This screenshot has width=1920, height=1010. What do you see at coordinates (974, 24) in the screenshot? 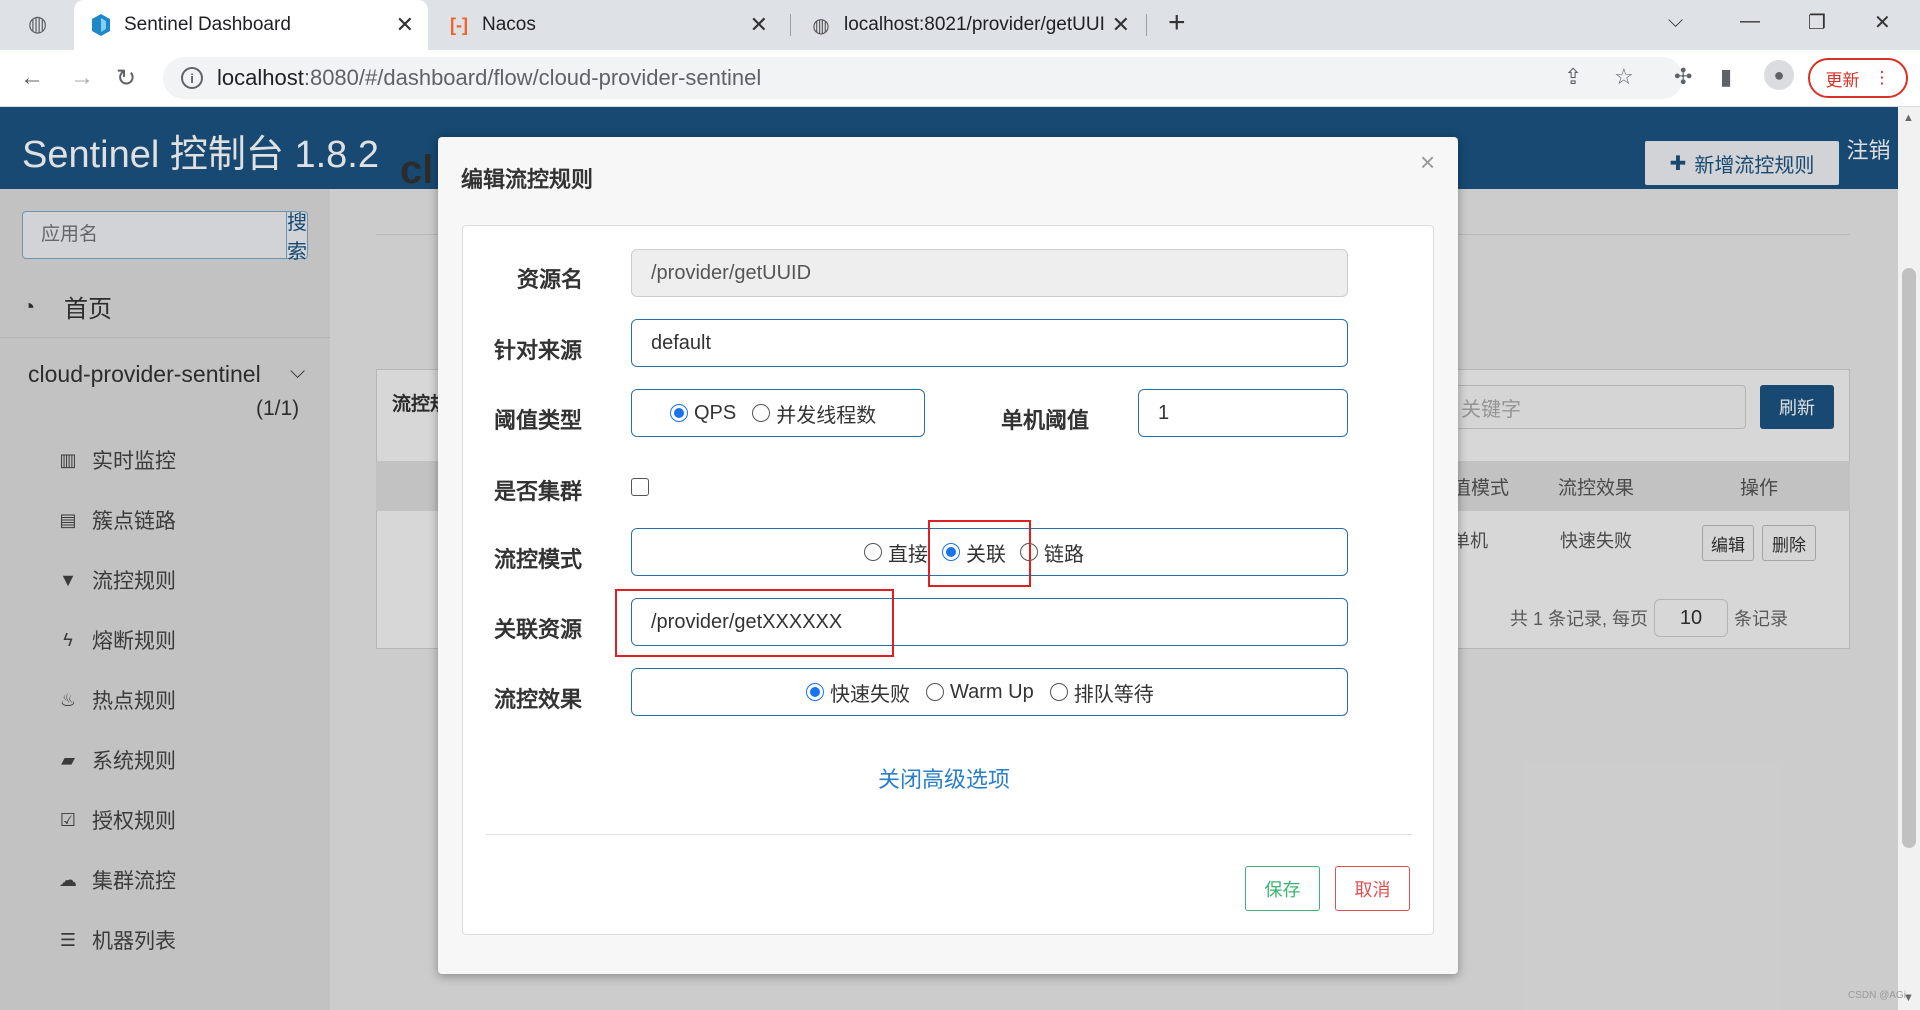
I see `tab-title: localhost:8021/provider/getUUID` at bounding box center [974, 24].